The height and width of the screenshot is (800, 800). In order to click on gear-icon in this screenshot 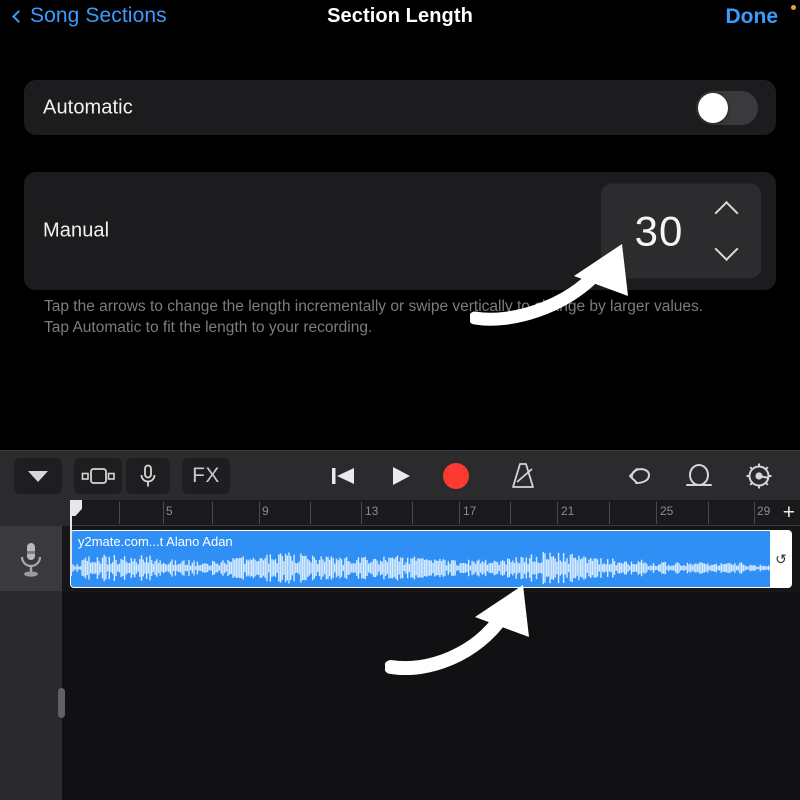, I will do `click(759, 476)`.